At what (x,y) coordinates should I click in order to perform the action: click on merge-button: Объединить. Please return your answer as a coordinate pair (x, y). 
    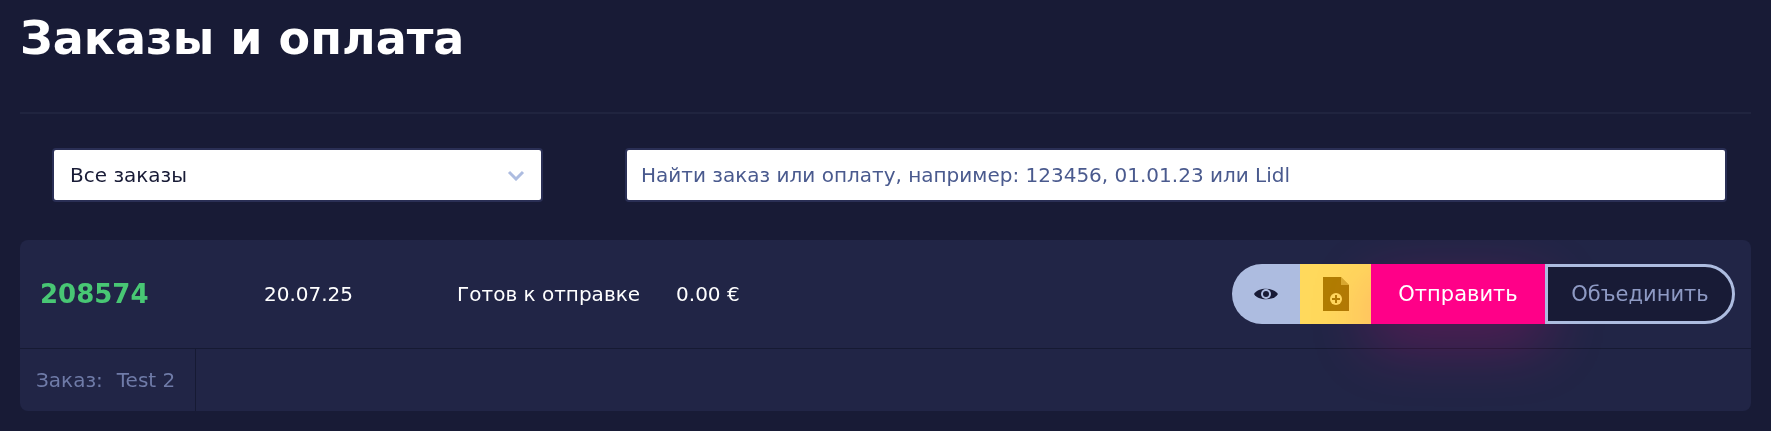
    Looking at the image, I should click on (1640, 294).